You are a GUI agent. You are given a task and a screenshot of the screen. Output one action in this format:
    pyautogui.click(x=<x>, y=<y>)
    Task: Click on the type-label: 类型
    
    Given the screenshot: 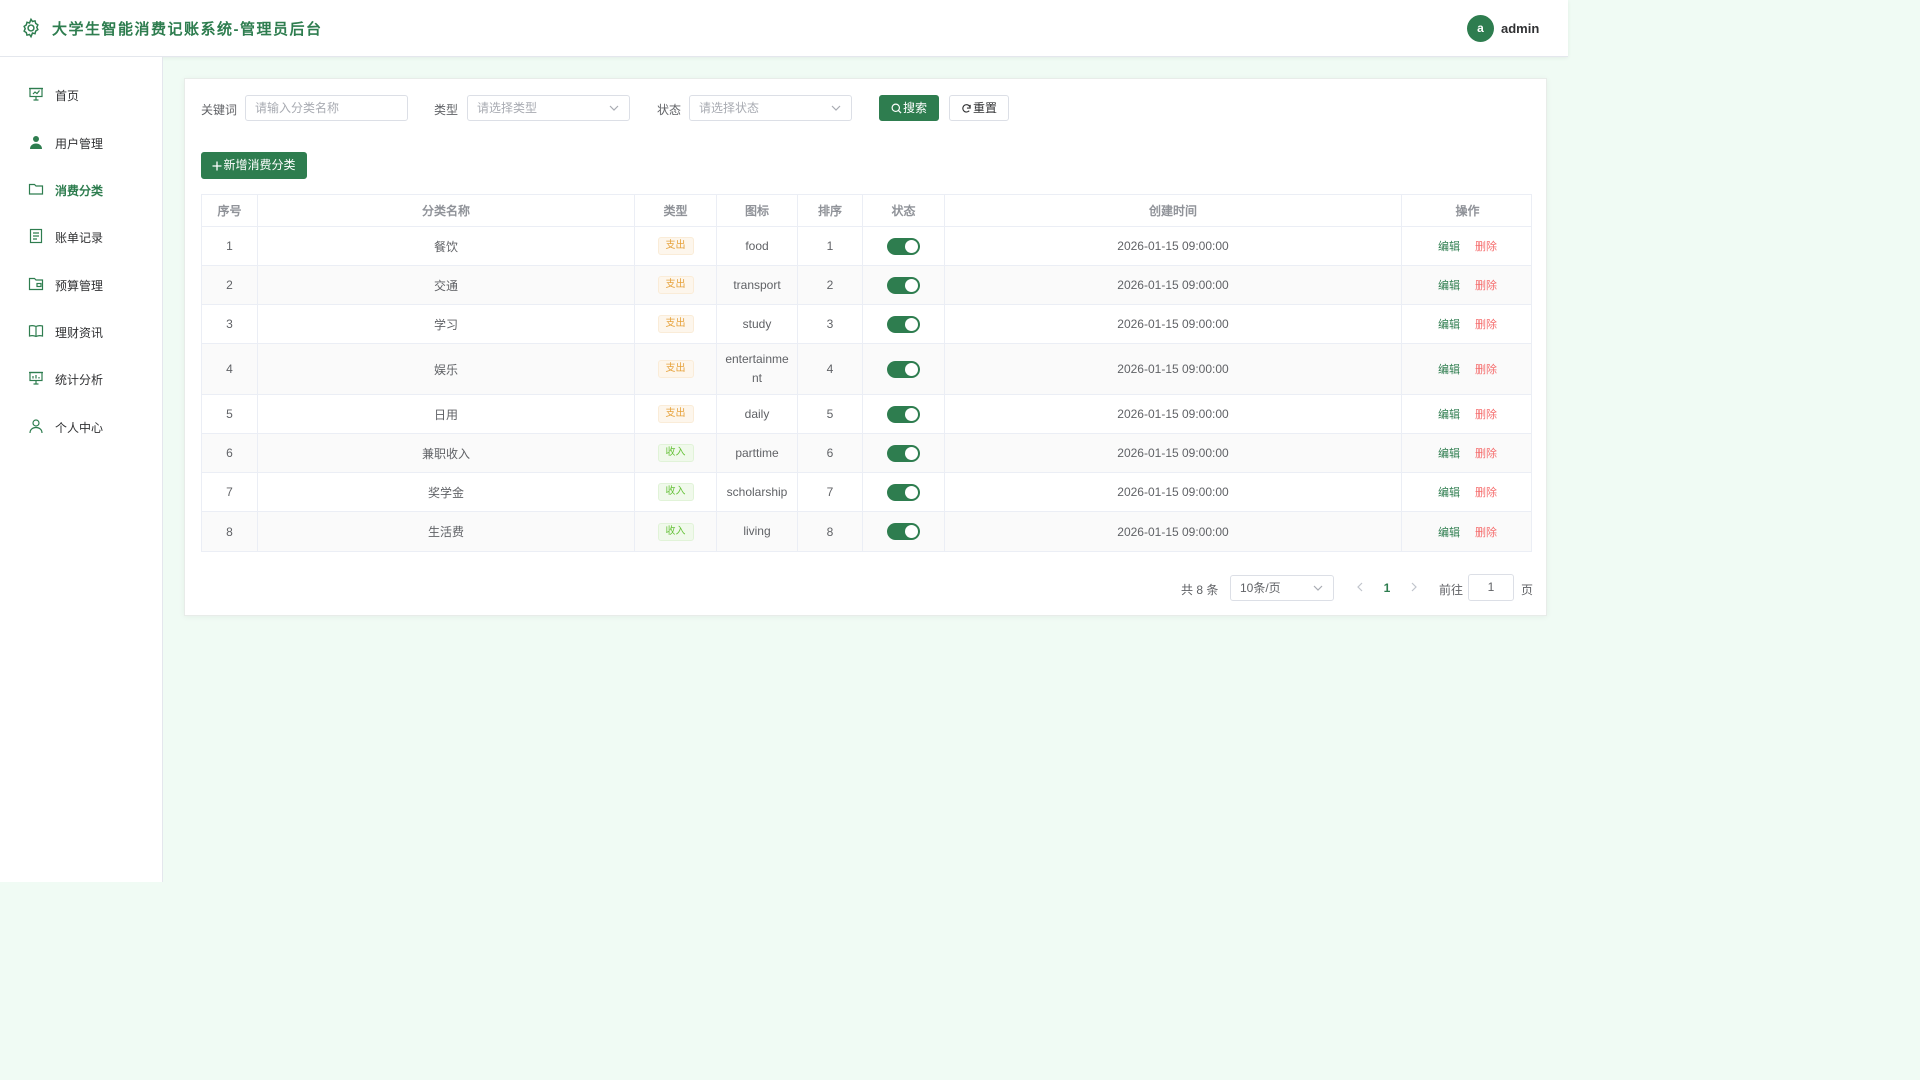 What is the action you would take?
    pyautogui.click(x=446, y=110)
    